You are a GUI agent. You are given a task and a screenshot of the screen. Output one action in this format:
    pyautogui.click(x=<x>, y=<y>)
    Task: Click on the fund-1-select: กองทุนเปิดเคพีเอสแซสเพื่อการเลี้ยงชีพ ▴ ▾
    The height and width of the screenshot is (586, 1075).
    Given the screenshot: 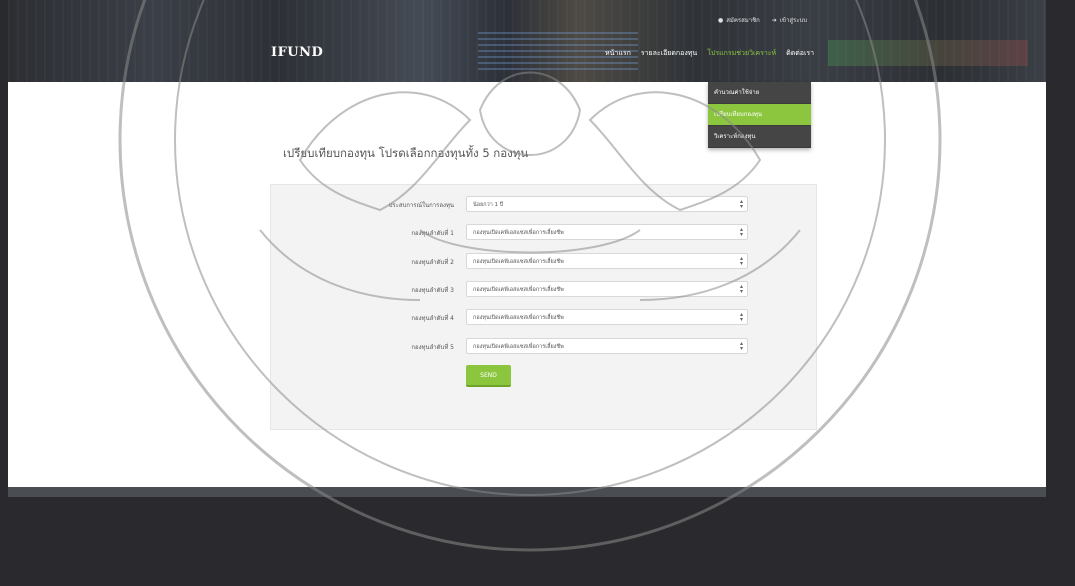 What is the action you would take?
    pyautogui.click(x=607, y=232)
    